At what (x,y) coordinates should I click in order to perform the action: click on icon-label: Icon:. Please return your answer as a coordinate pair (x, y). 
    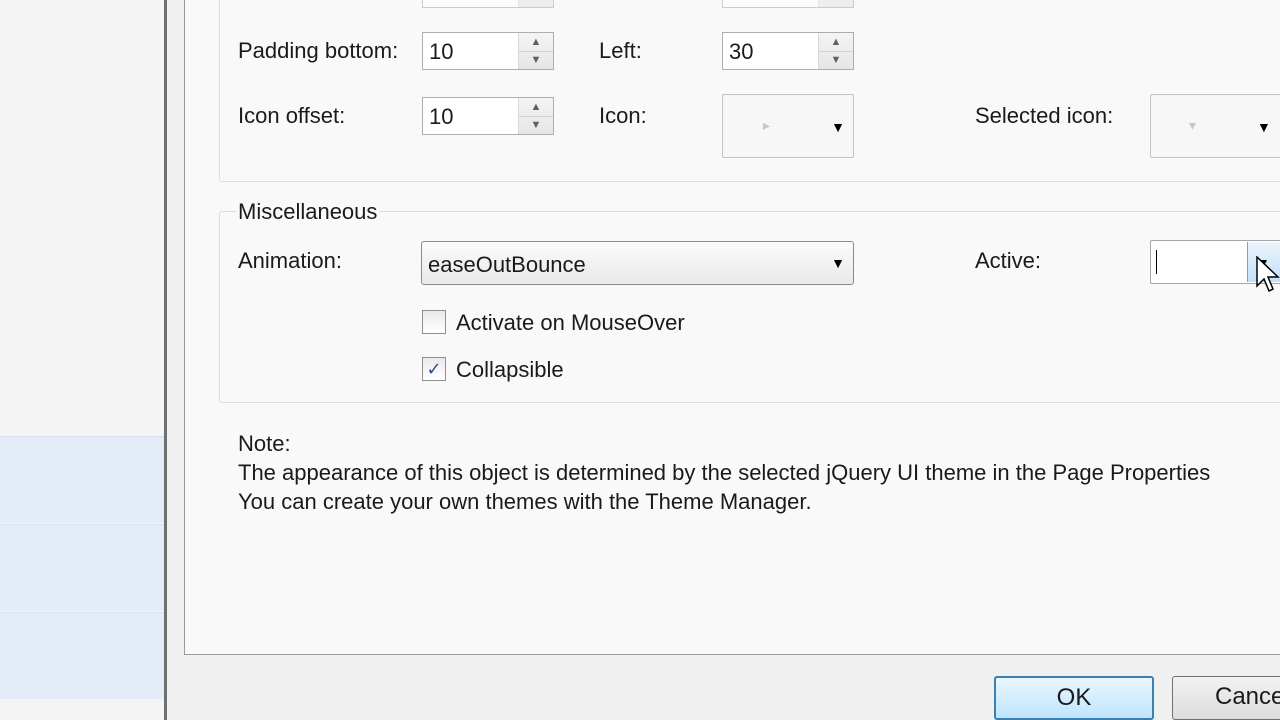
    Looking at the image, I should click on (623, 115).